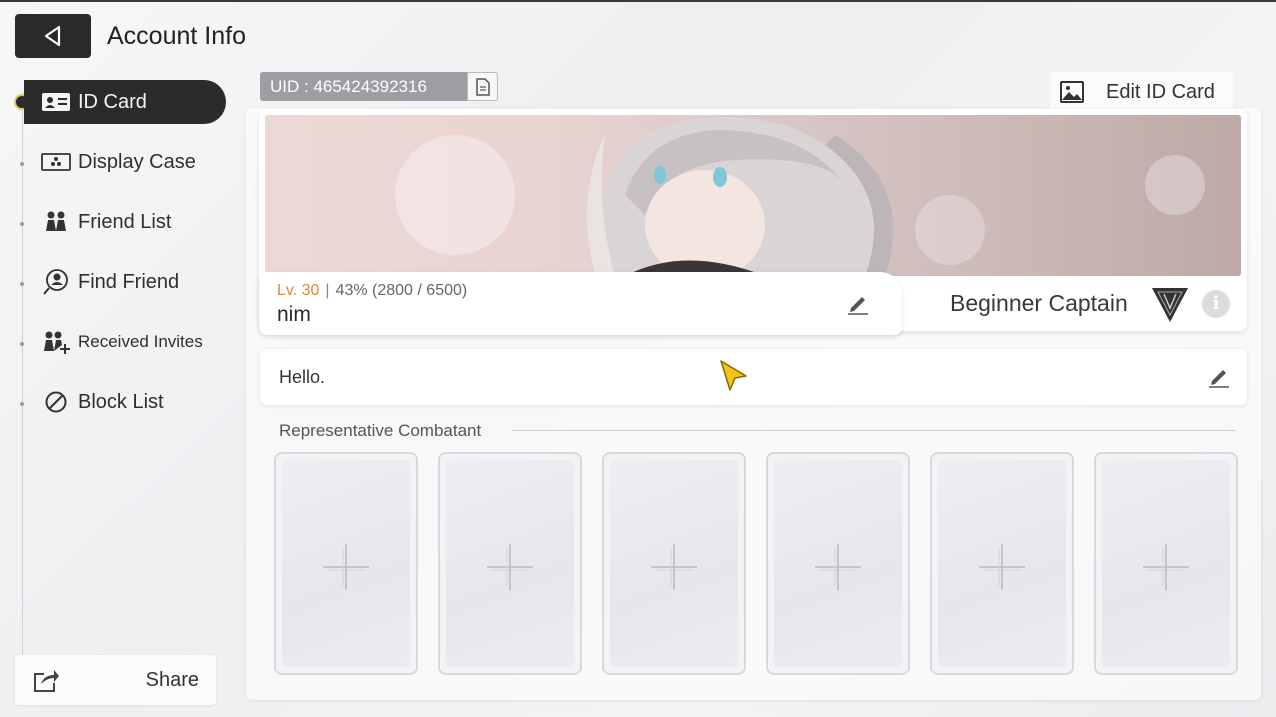 This screenshot has height=717, width=1276. Describe the element at coordinates (753, 377) in the screenshot. I see `greeting-box` at that location.